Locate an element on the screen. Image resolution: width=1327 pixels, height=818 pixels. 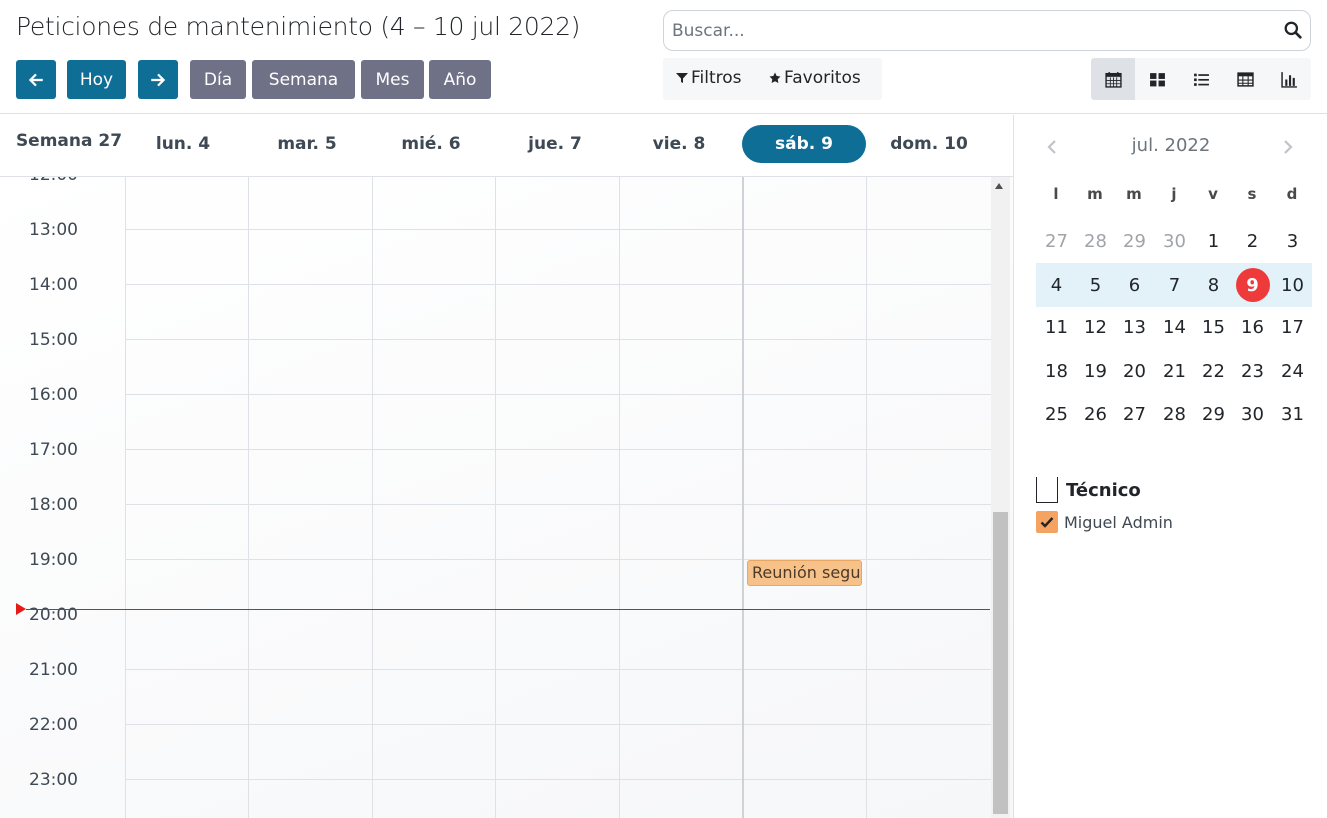
today-button: Hoy is located at coordinates (96, 79).